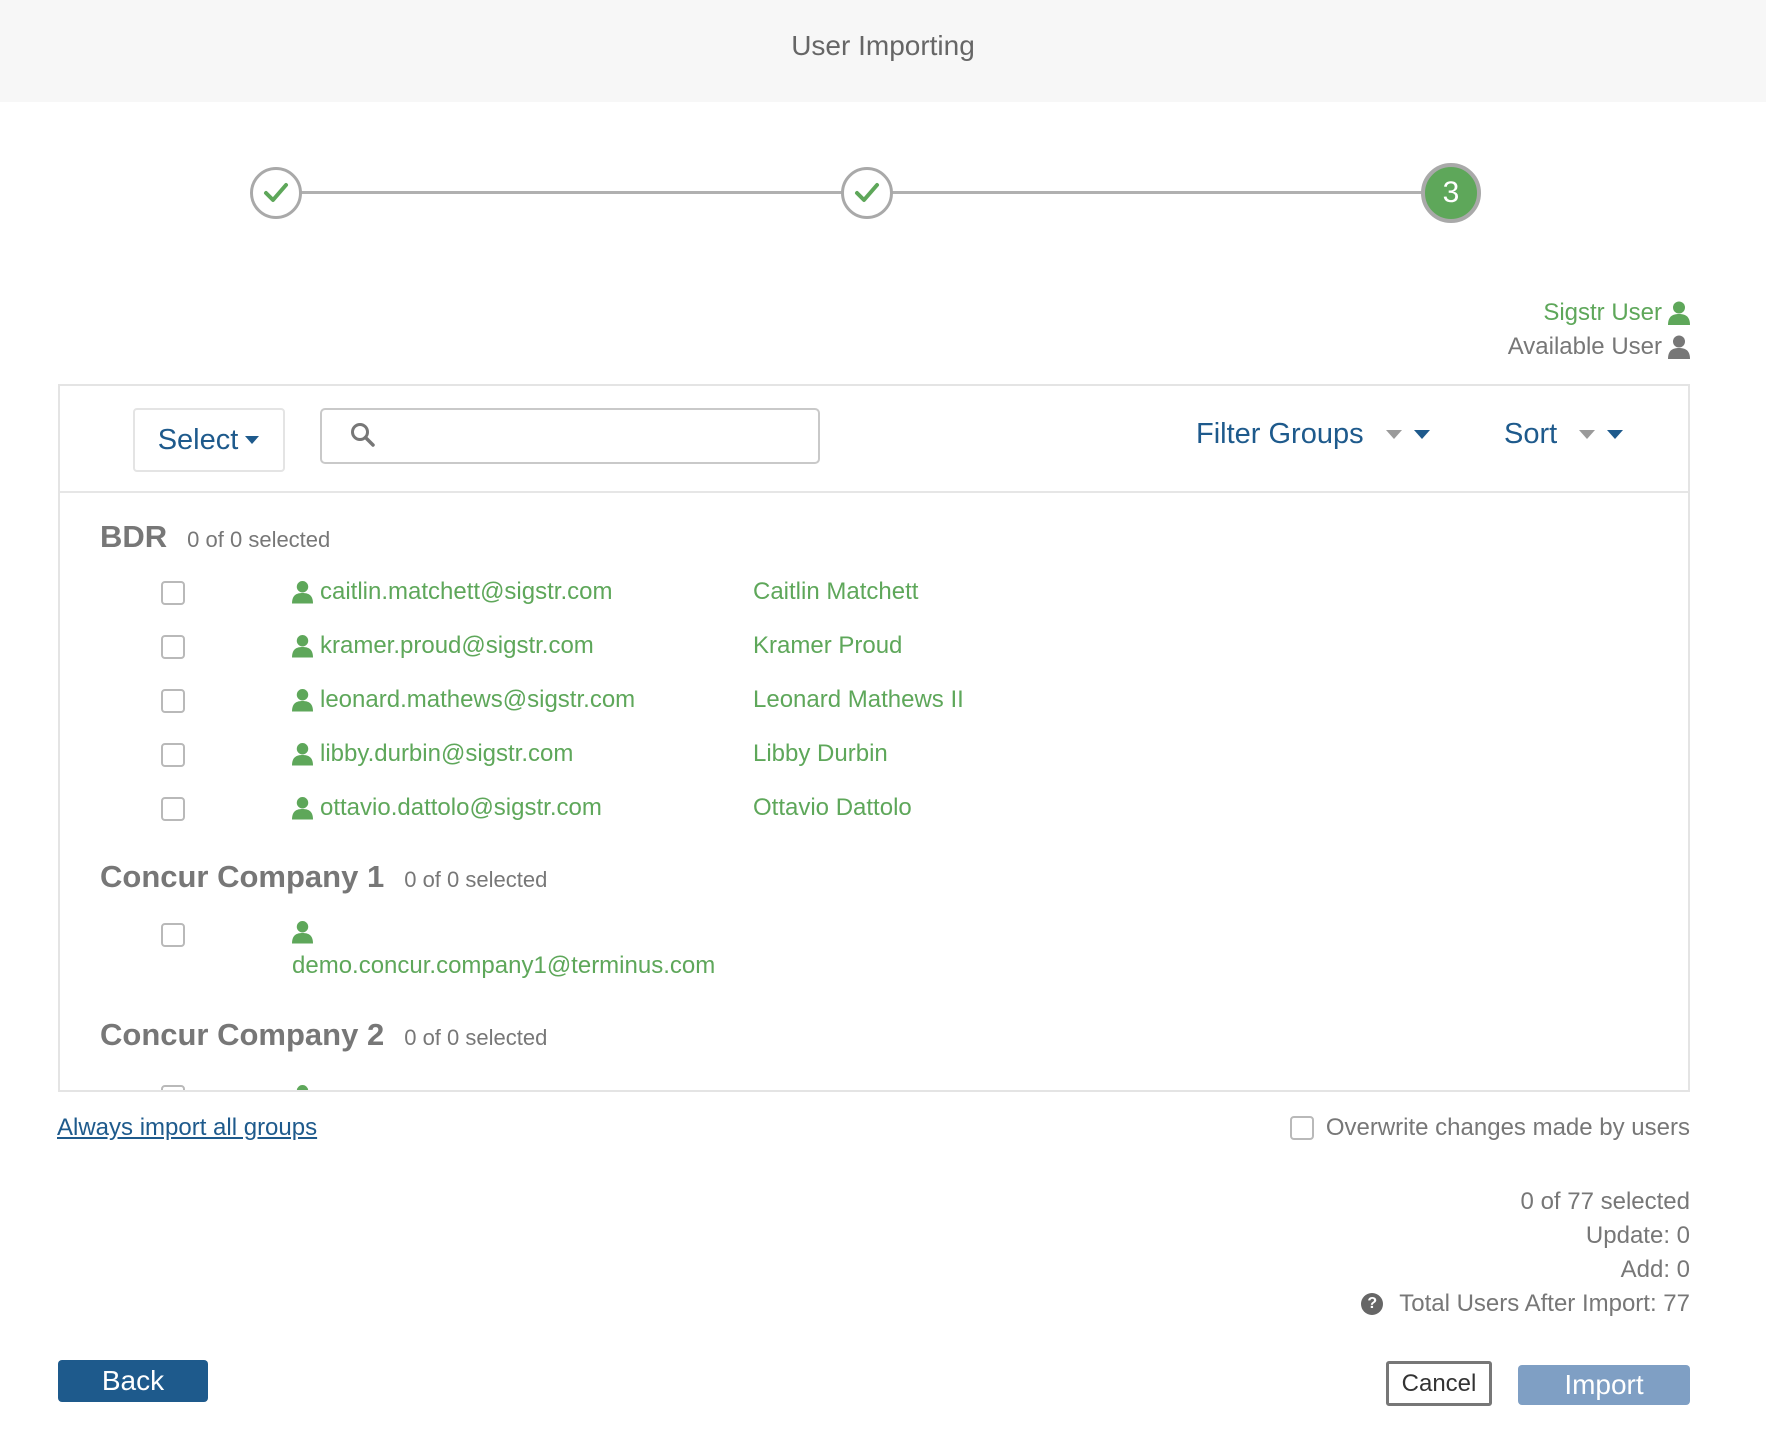 The image size is (1766, 1430). Describe the element at coordinates (363, 435) in the screenshot. I see `search-icon` at that location.